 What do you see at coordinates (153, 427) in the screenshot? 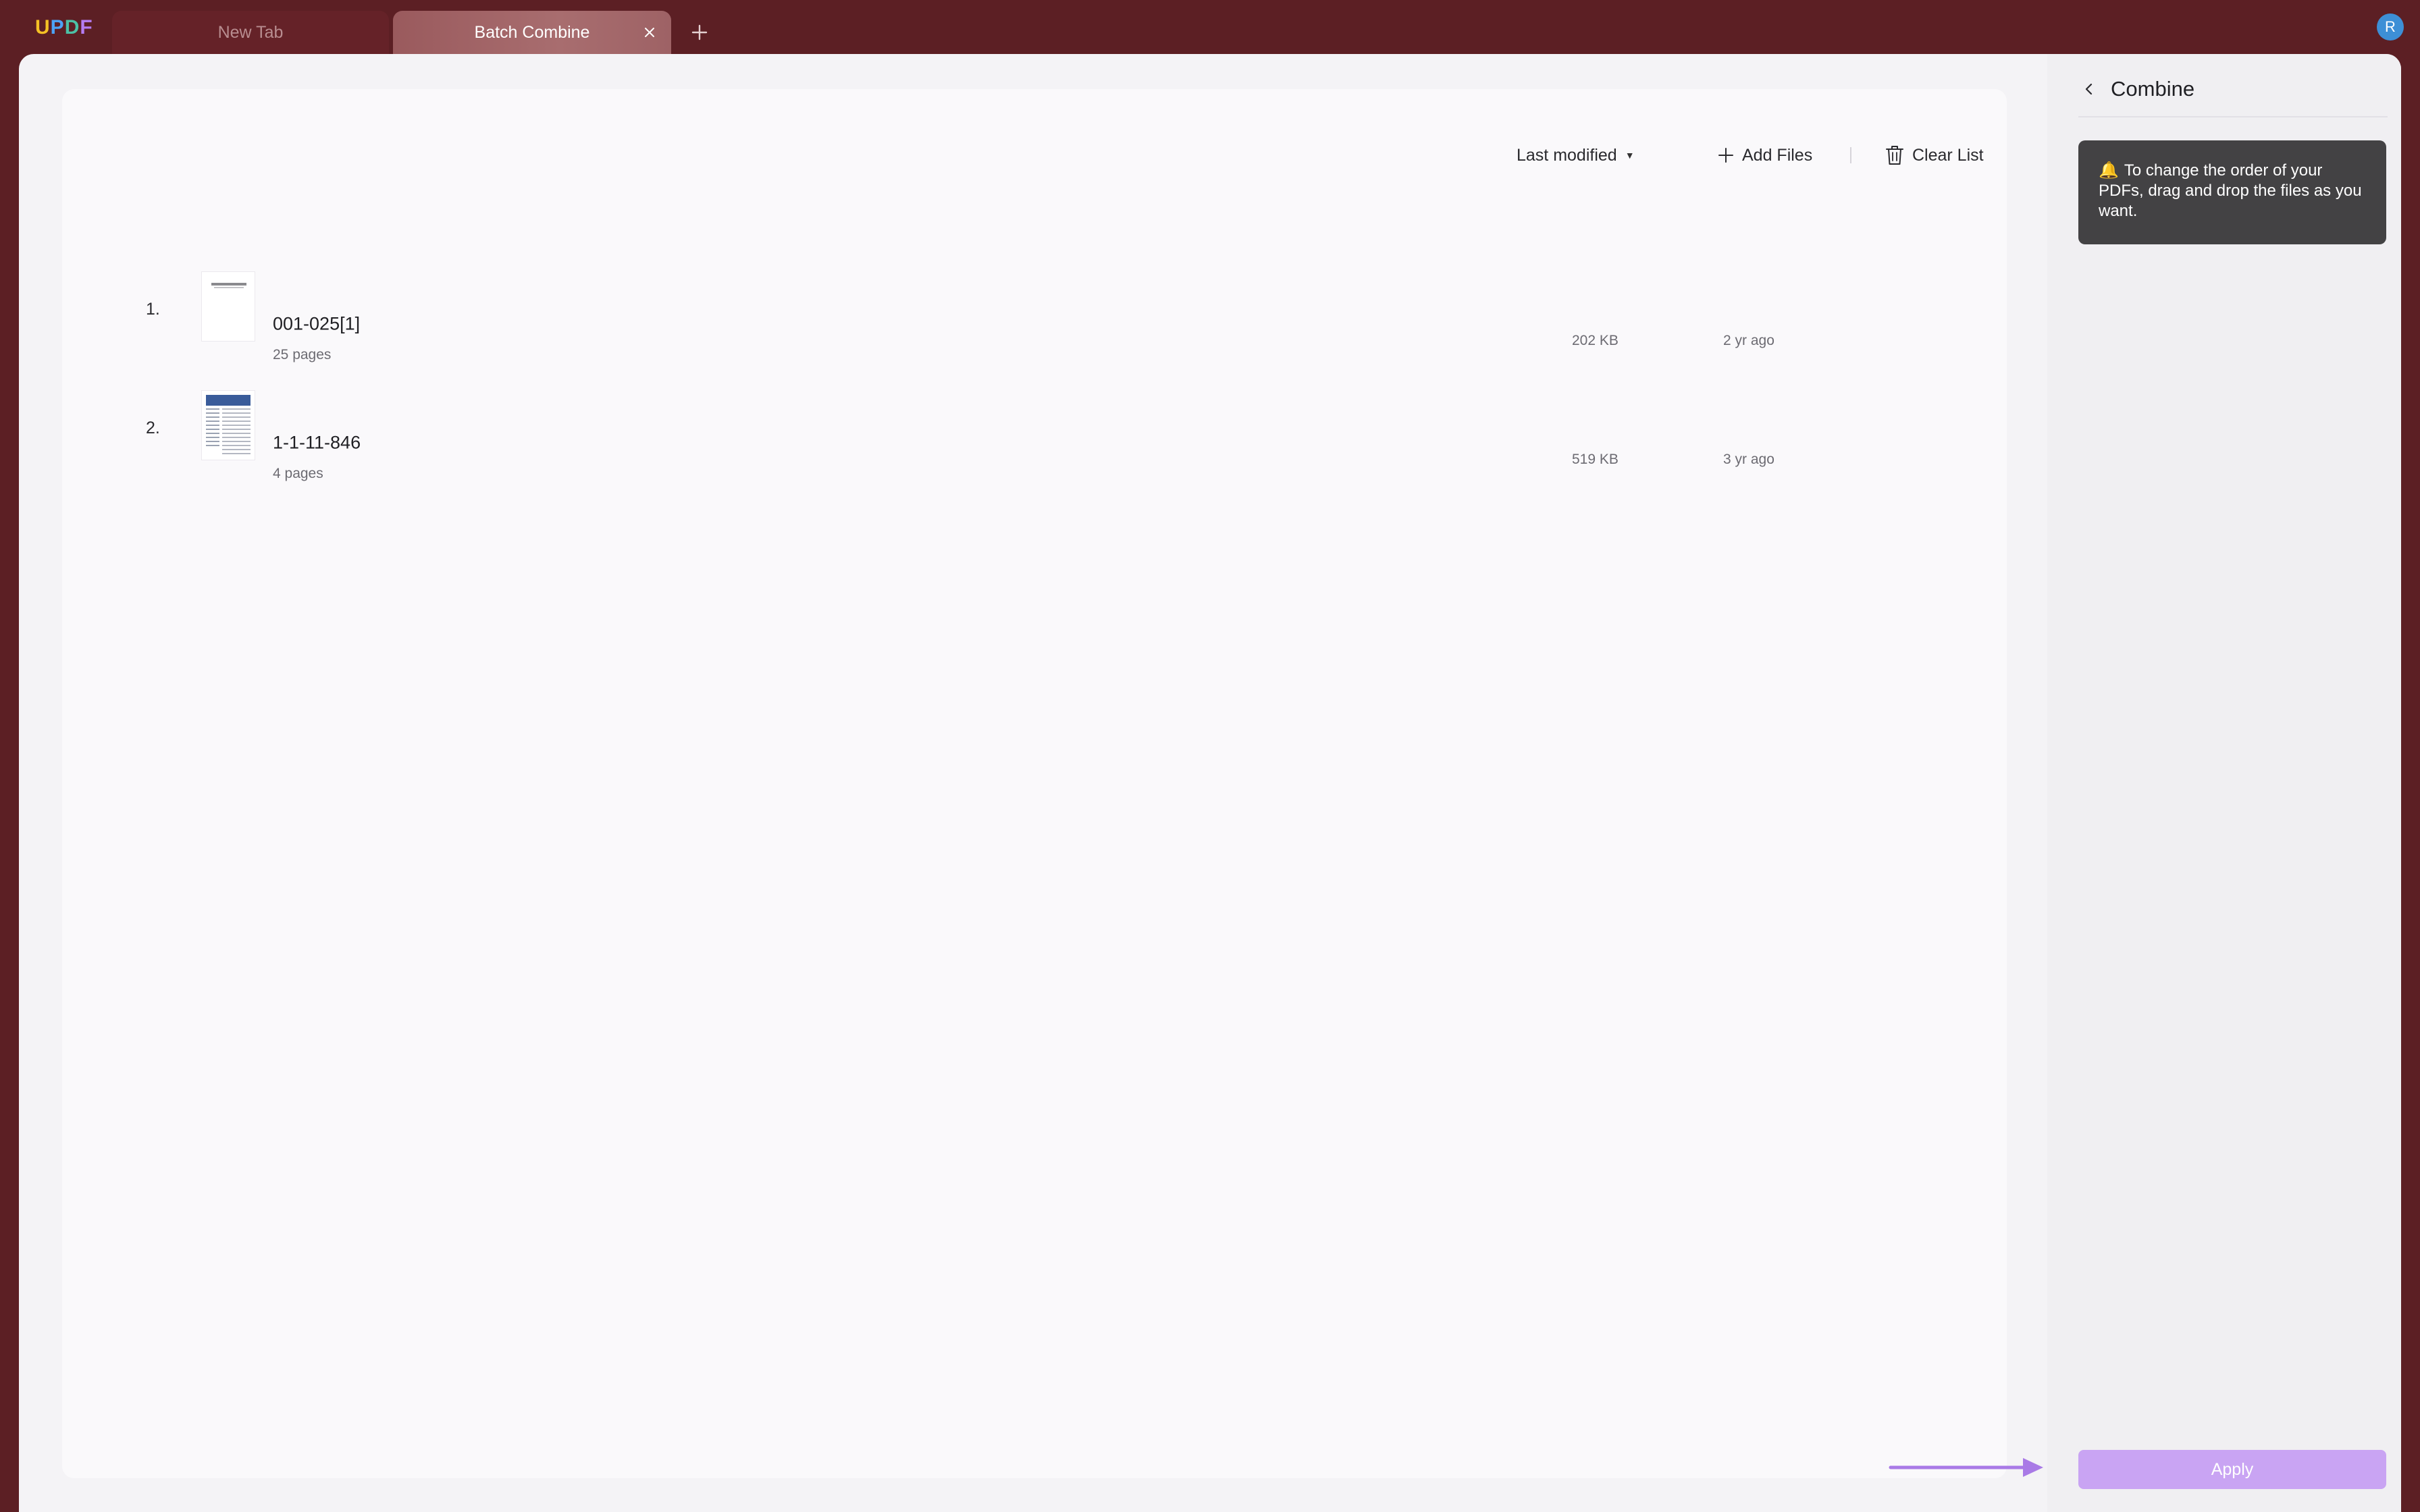
I see `file-index: 2.` at bounding box center [153, 427].